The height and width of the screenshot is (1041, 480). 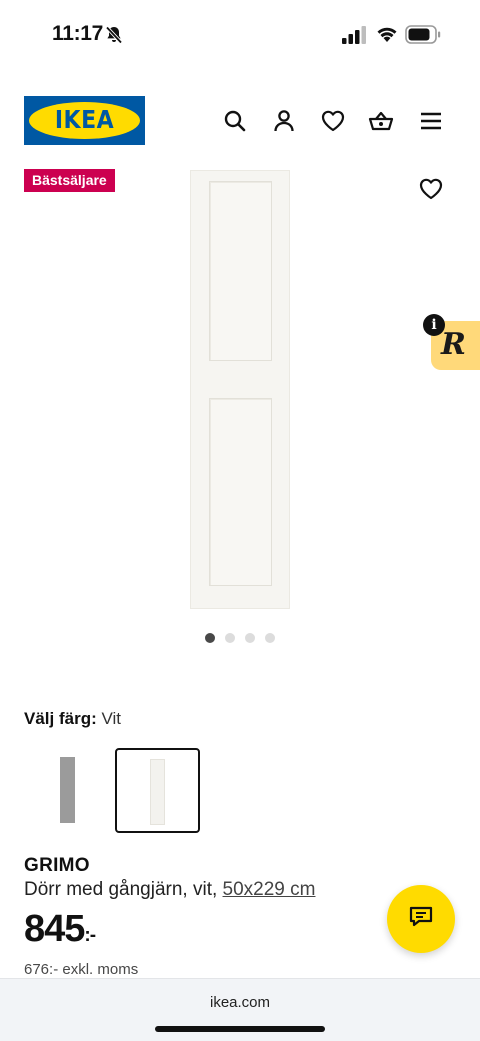 What do you see at coordinates (123, 889) in the screenshot?
I see `product-description-text: Dörr med gångjärn, vit,` at bounding box center [123, 889].